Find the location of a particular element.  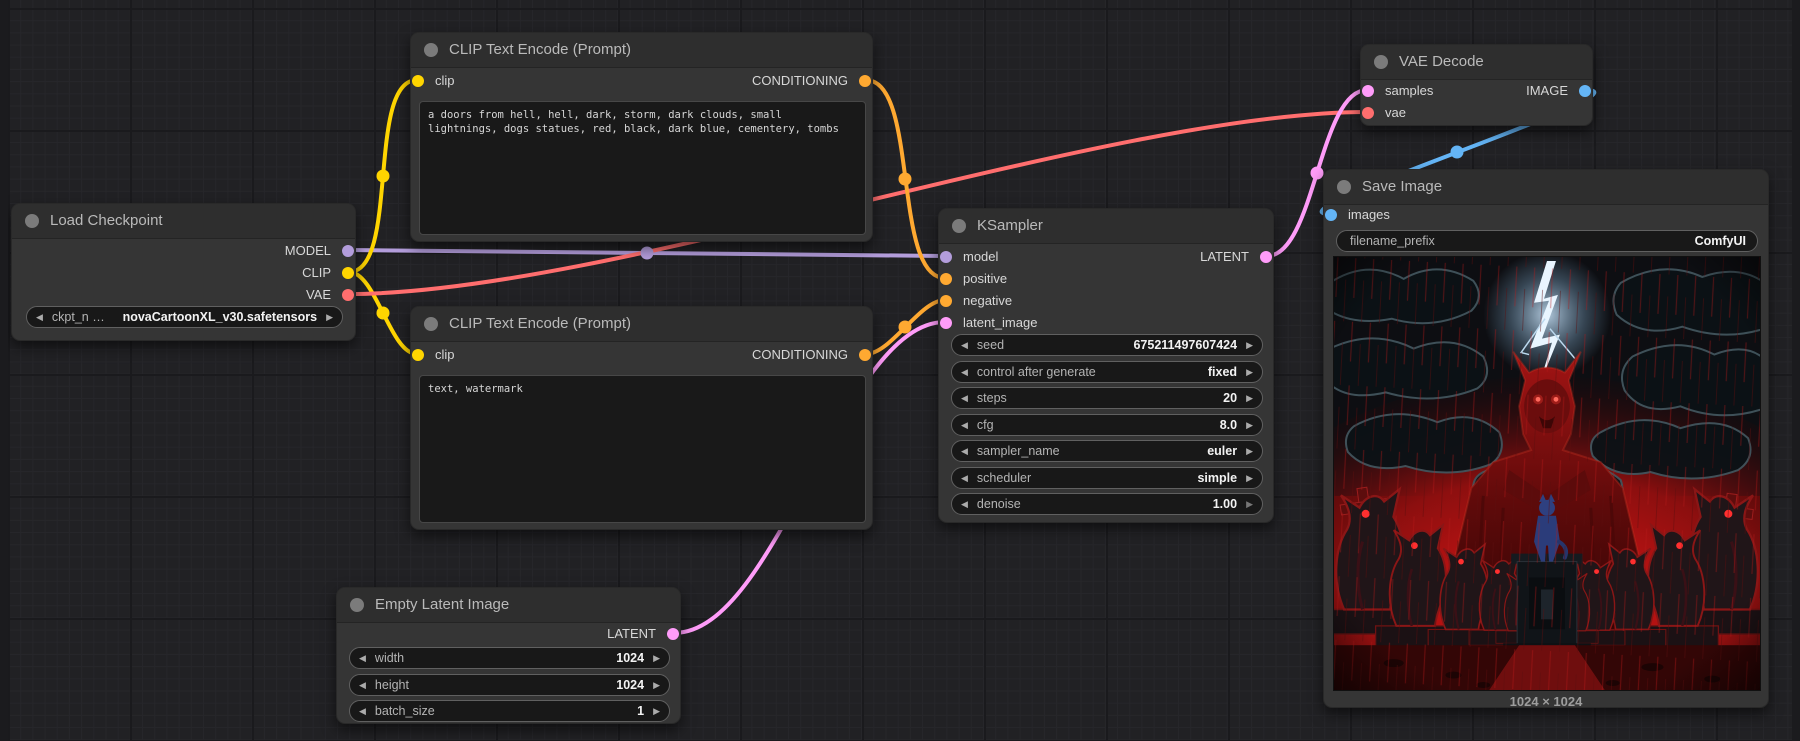

cfg-widget: ◀ cfg 8.0 ▶ is located at coordinates (1107, 425).